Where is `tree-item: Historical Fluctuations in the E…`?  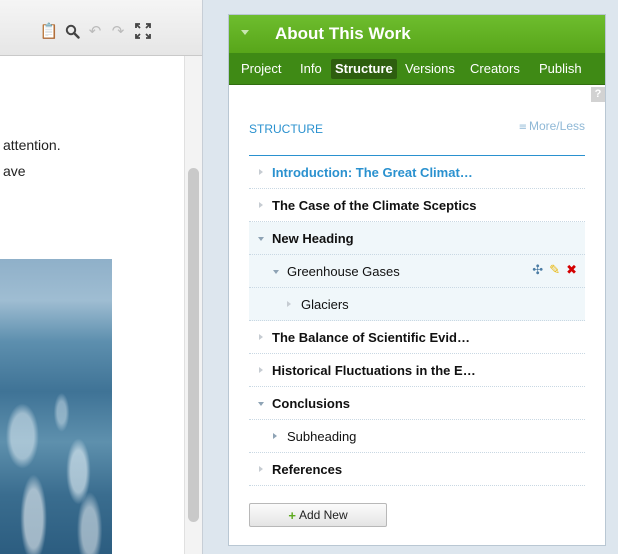 tree-item: Historical Fluctuations in the E… is located at coordinates (417, 370).